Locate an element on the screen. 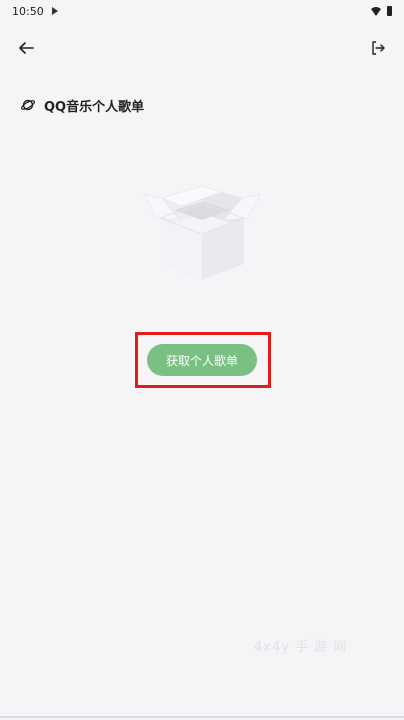  logout-icon is located at coordinates (378, 48).